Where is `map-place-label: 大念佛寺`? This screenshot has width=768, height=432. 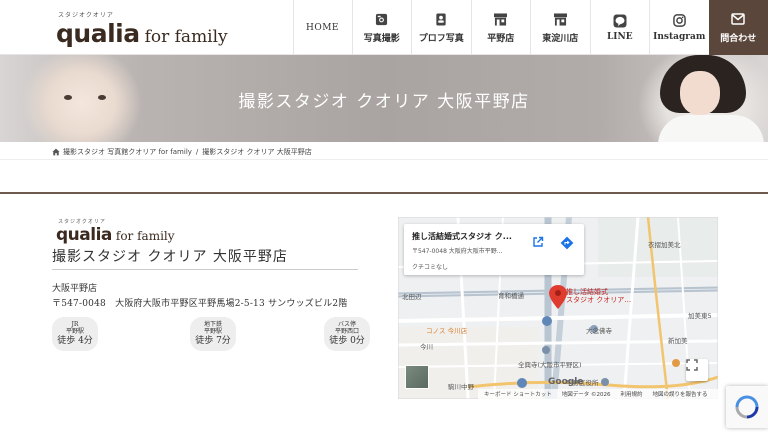
map-place-label: 大念佛寺 is located at coordinates (599, 331).